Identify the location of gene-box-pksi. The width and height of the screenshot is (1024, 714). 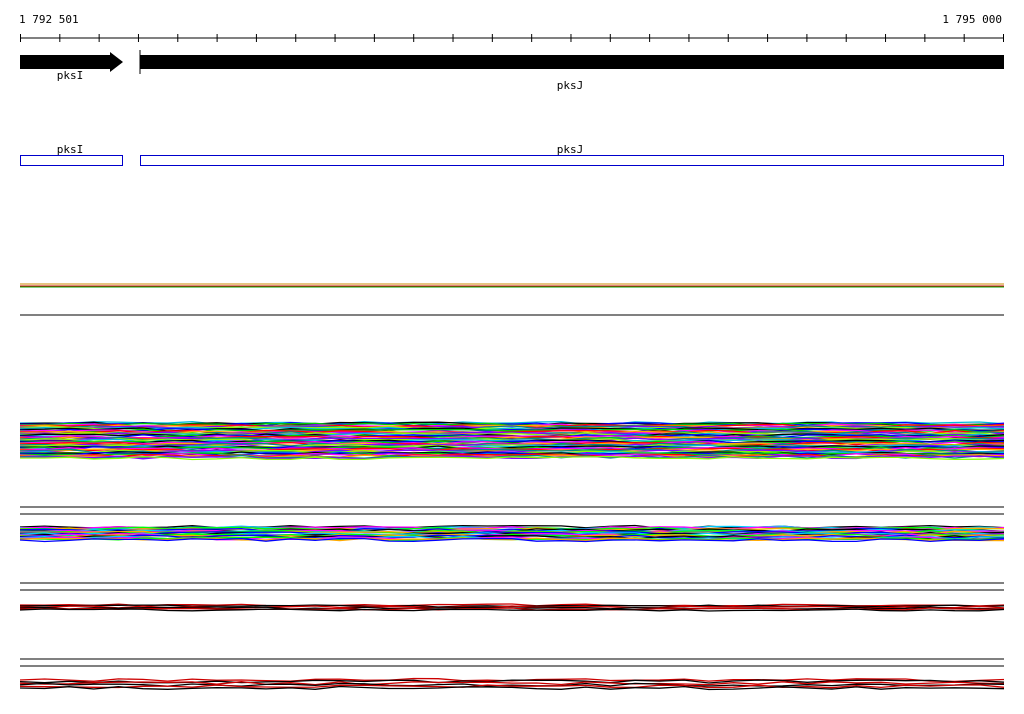
(71, 160).